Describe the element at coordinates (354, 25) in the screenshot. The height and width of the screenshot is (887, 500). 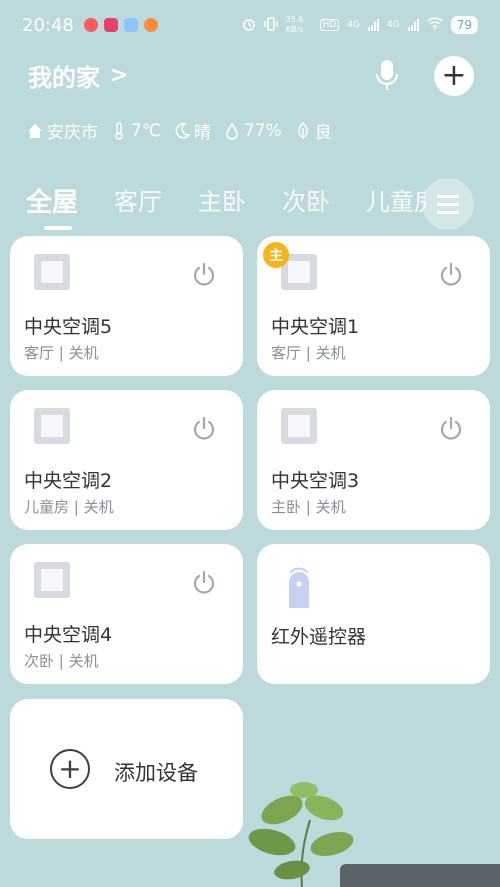
I see `network-type-1: 4G` at that location.